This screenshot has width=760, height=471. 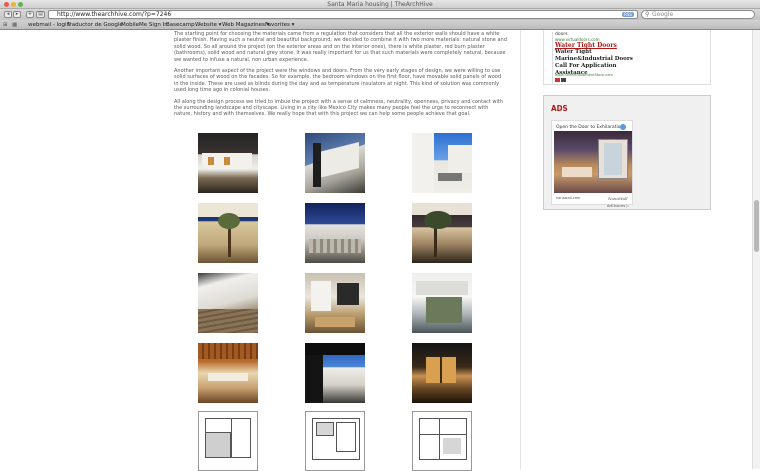 I want to click on forward-arrow-icon: ▸, so click(x=17, y=14).